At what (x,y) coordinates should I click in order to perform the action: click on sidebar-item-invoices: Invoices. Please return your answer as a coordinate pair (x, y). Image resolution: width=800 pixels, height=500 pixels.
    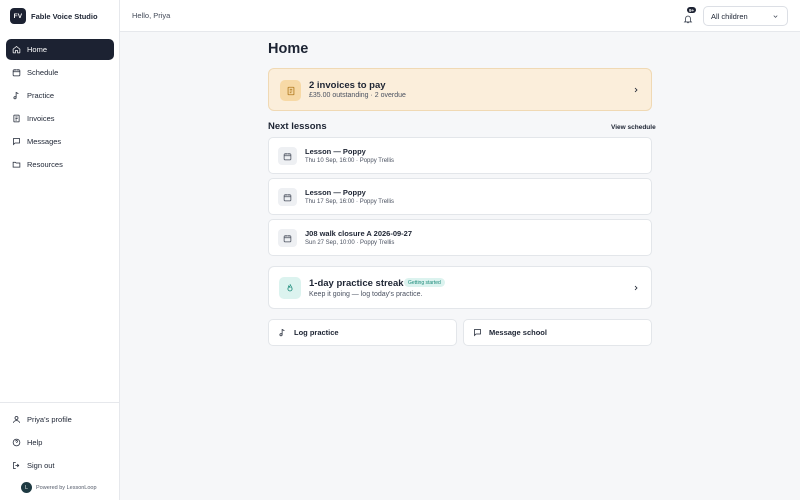
    Looking at the image, I should click on (60, 118).